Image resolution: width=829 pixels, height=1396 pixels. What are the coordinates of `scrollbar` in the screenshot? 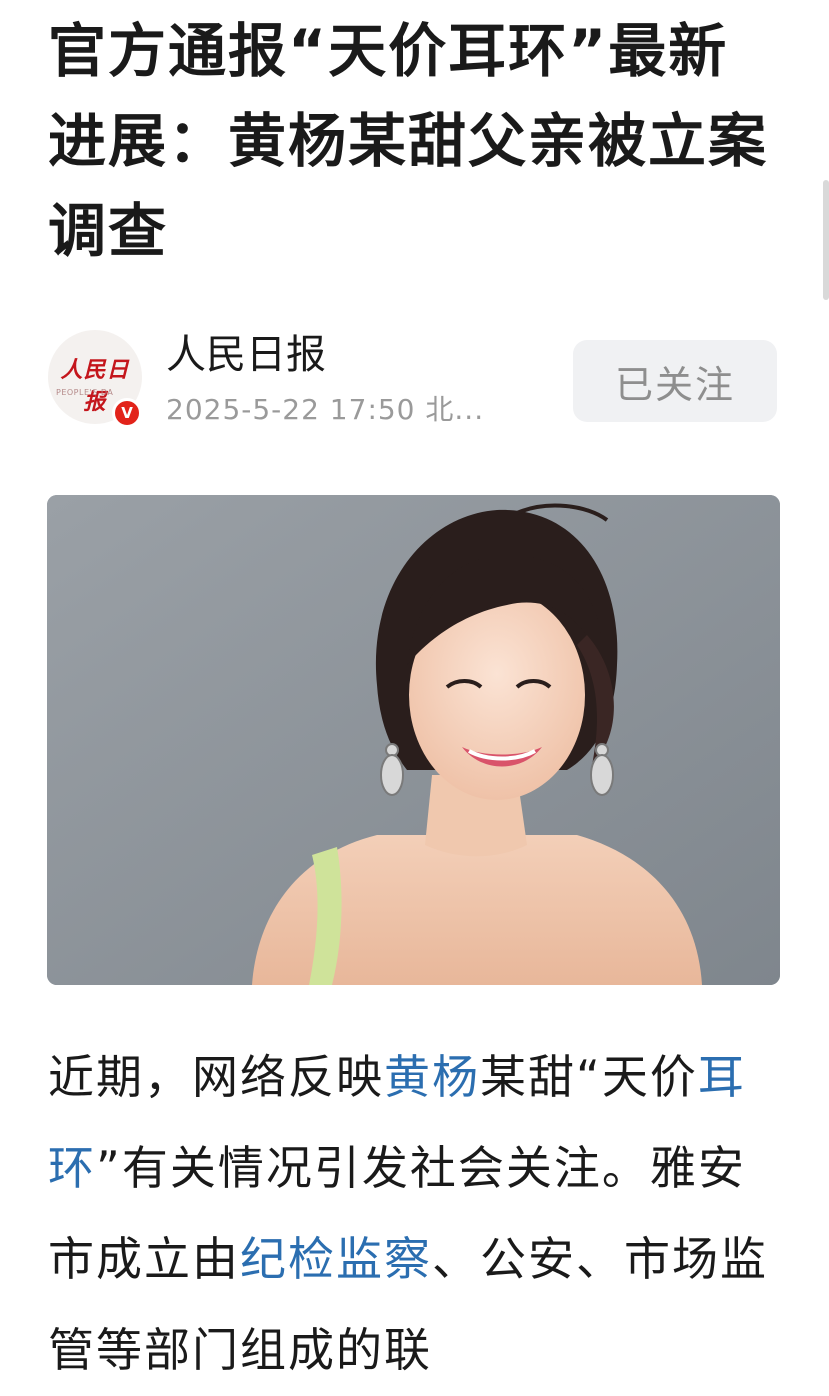 It's located at (826, 630).